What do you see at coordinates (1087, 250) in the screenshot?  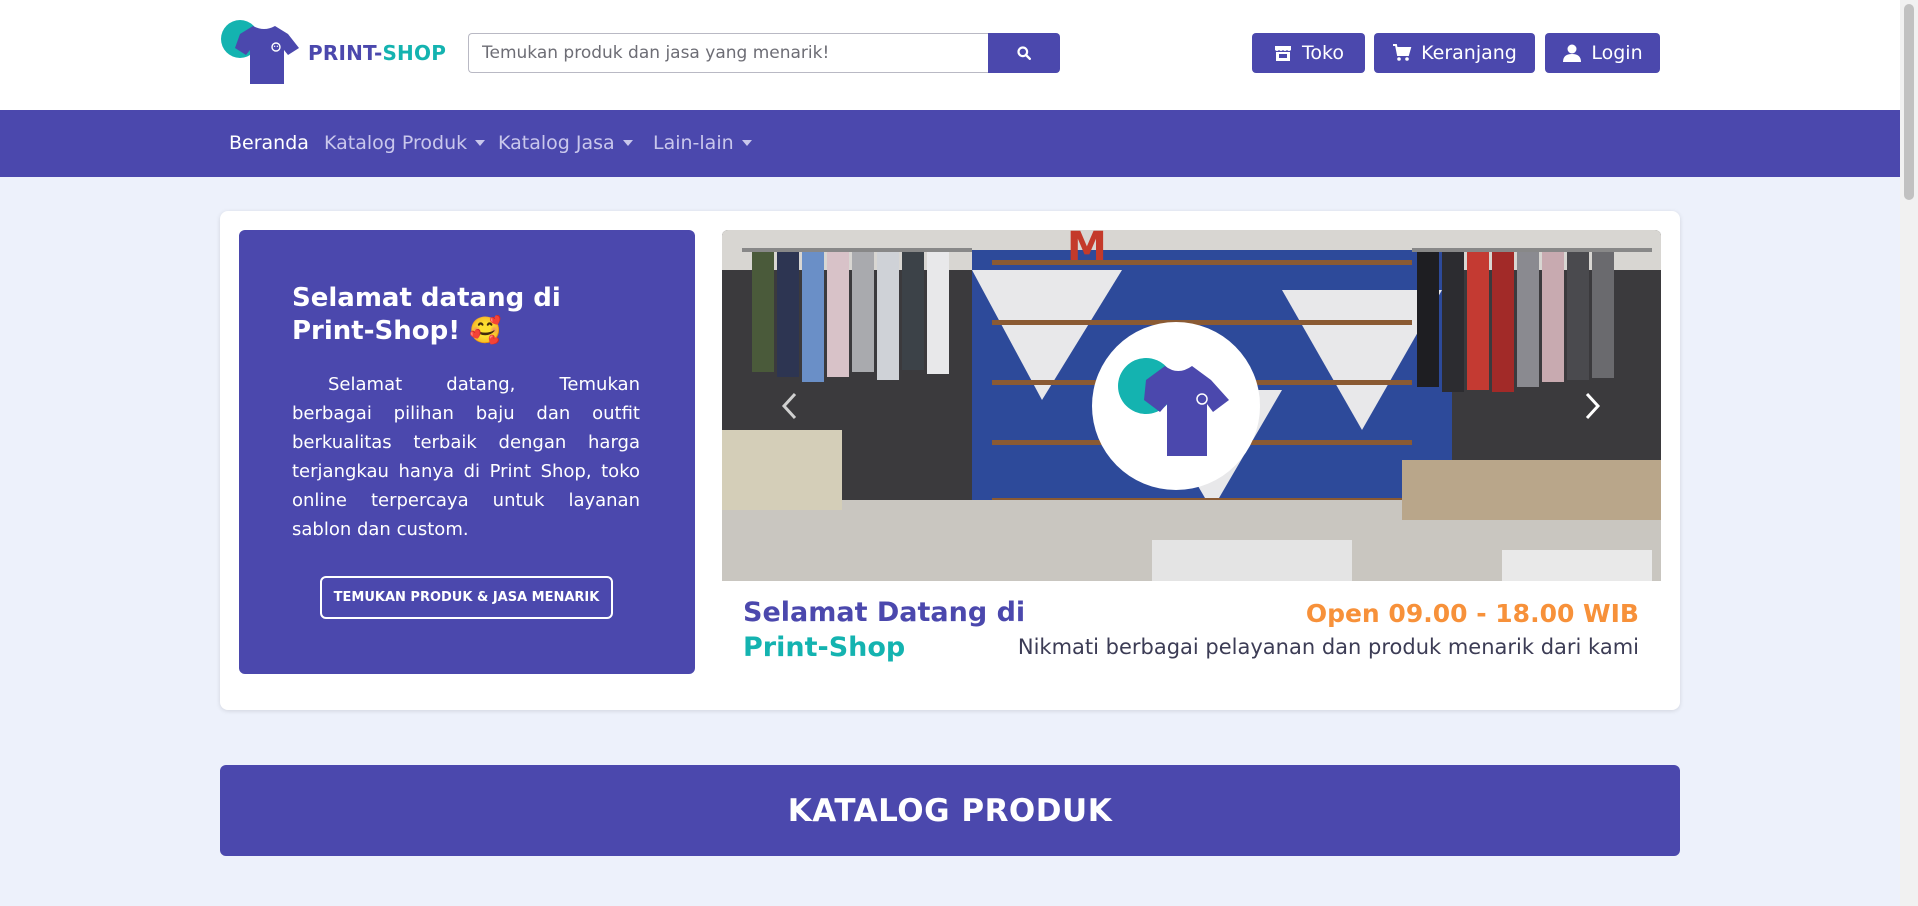 I see `svg-text: M` at bounding box center [1087, 250].